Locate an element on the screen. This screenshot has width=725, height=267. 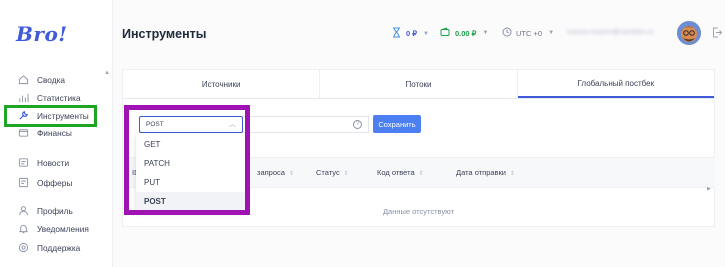
sidebar-item-finance: Финансы is located at coordinates (44, 132).